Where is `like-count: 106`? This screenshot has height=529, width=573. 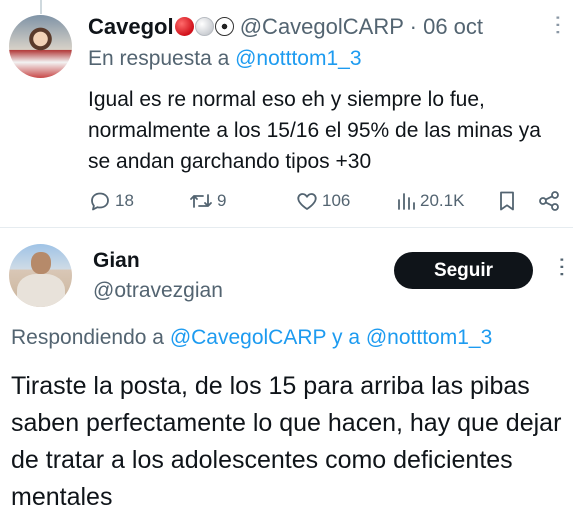
like-count: 106 is located at coordinates (336, 200).